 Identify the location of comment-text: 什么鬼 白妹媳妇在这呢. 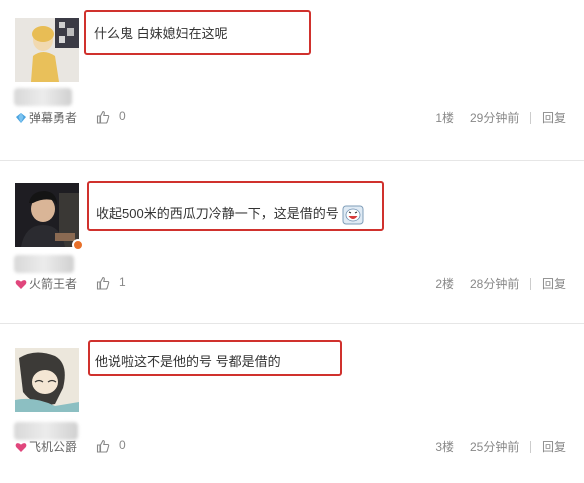
(161, 33).